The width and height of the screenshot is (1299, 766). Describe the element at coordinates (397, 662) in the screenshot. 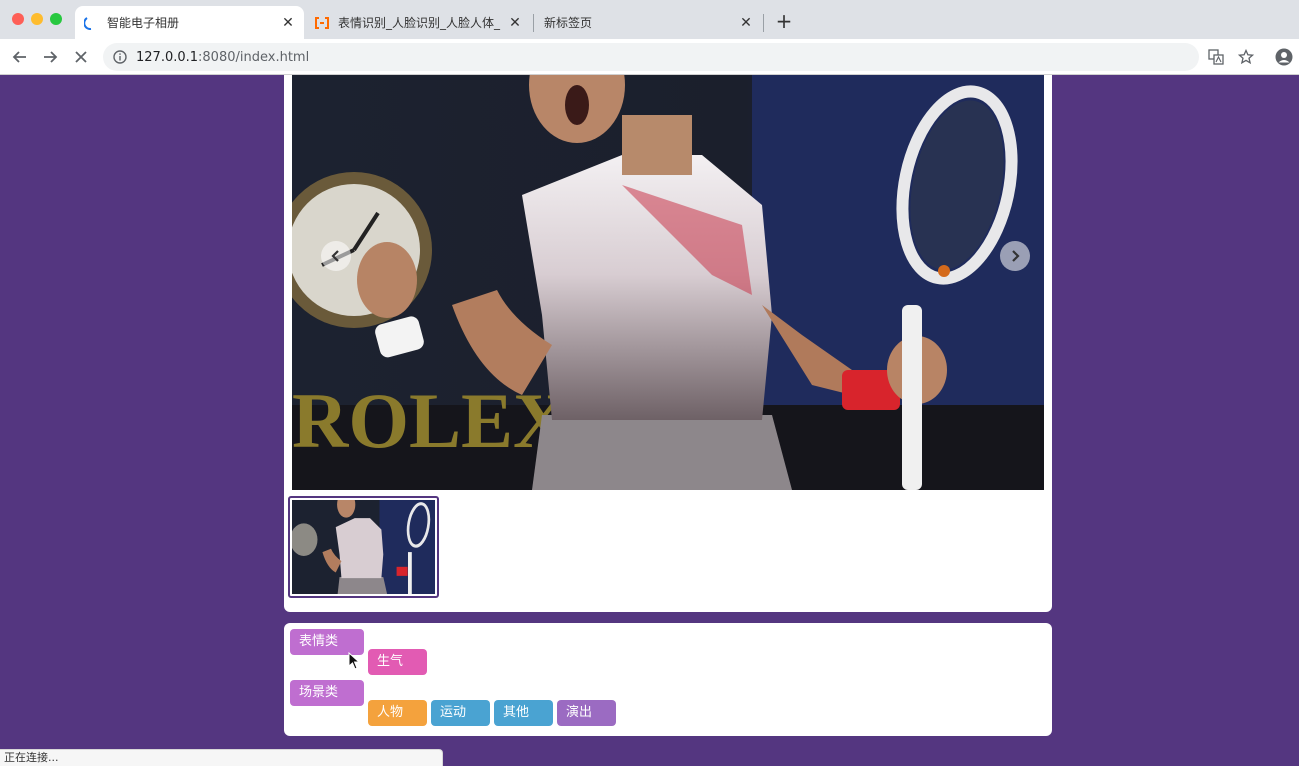

I see `tag-angry: 生气` at that location.